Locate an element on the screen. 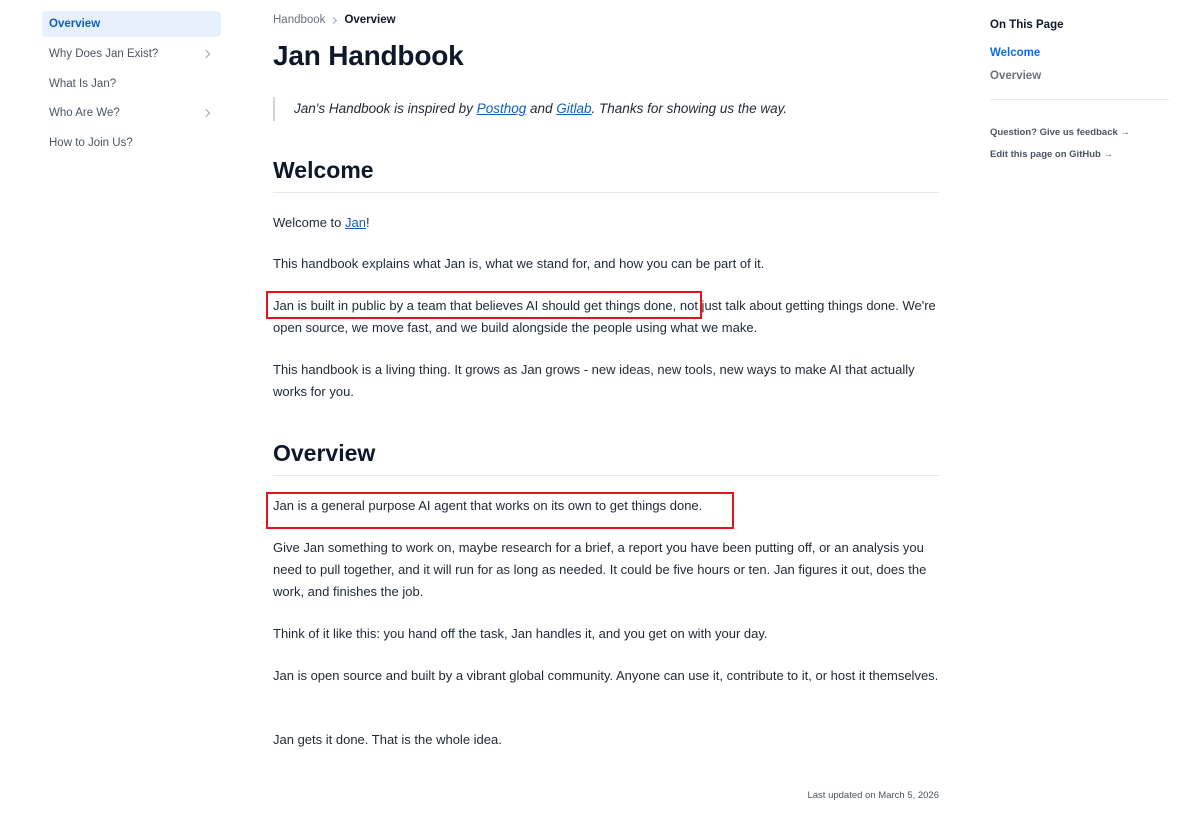 Image resolution: width=1183 pixels, height=816 pixels. paragraph-text: Welcome to is located at coordinates (309, 222).